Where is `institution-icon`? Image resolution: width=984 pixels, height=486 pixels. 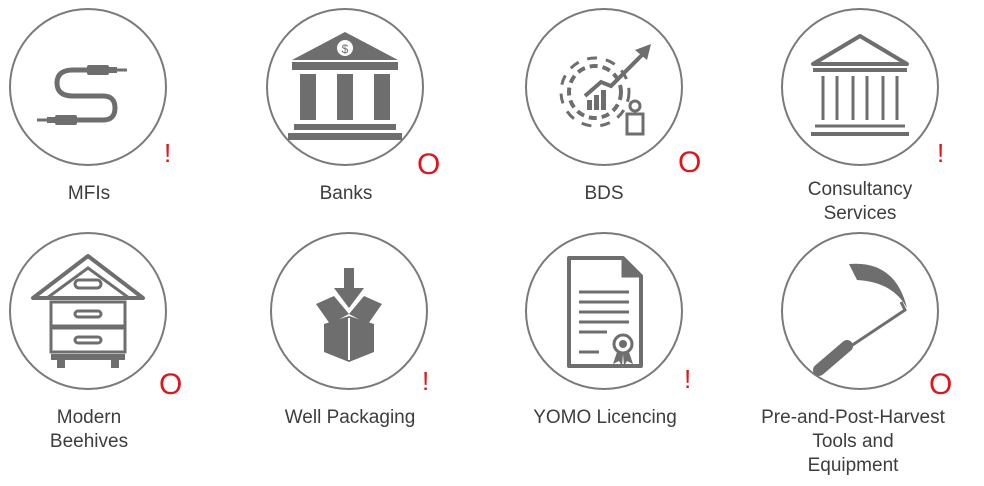
institution-icon is located at coordinates (860, 85).